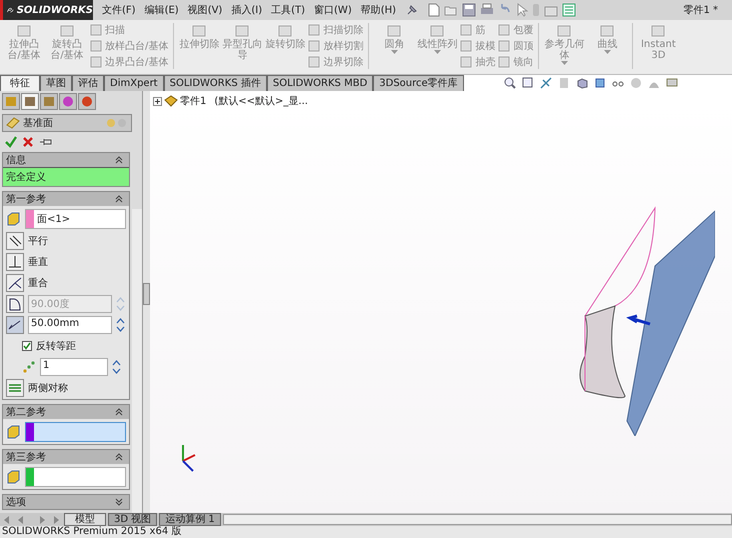  Describe the element at coordinates (522, 10) in the screenshot. I see `cursor-icon` at that location.